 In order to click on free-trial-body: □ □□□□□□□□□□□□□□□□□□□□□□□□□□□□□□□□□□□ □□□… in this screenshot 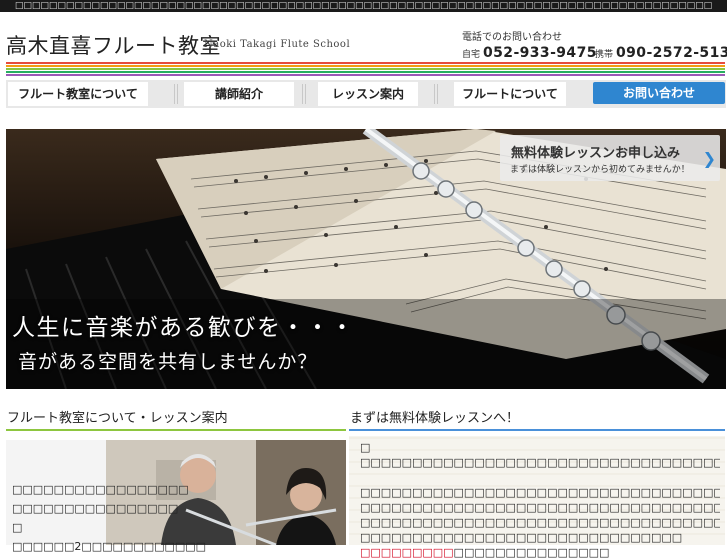, I will do `click(537, 497)`.